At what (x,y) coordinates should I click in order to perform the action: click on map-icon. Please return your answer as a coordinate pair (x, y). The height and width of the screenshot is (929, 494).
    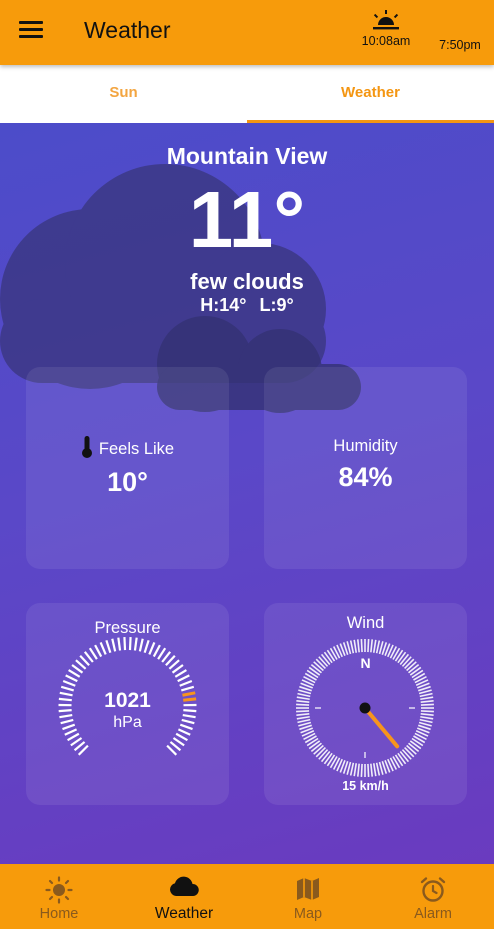
    Looking at the image, I should click on (308, 889).